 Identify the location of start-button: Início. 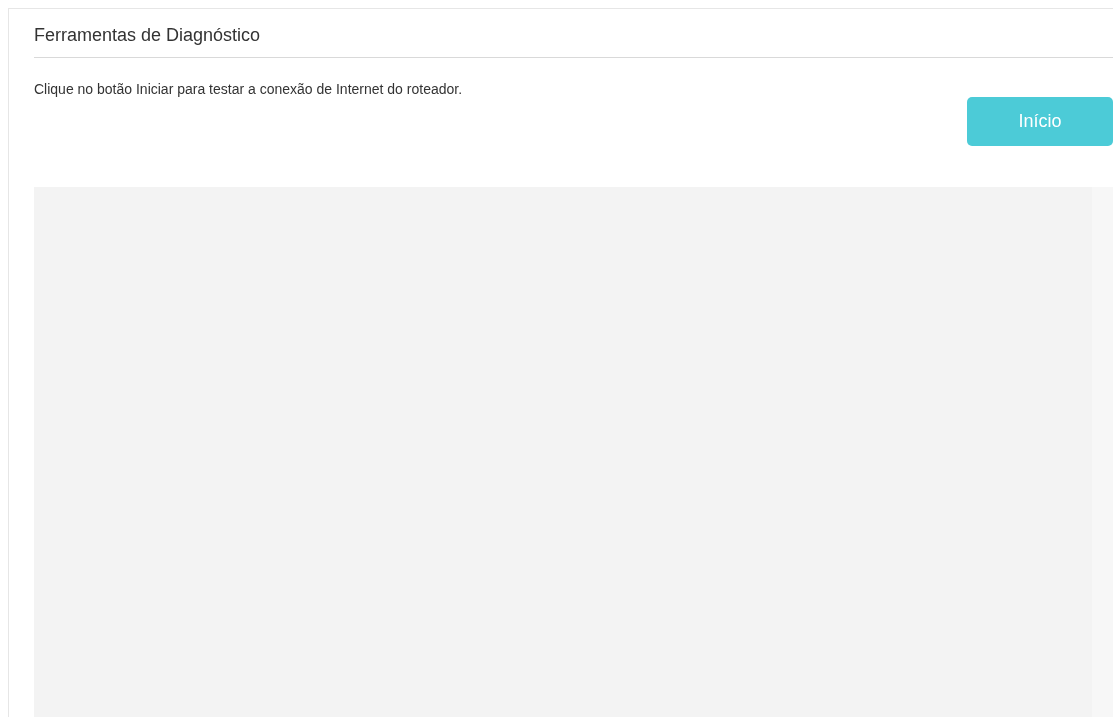
(1040, 121).